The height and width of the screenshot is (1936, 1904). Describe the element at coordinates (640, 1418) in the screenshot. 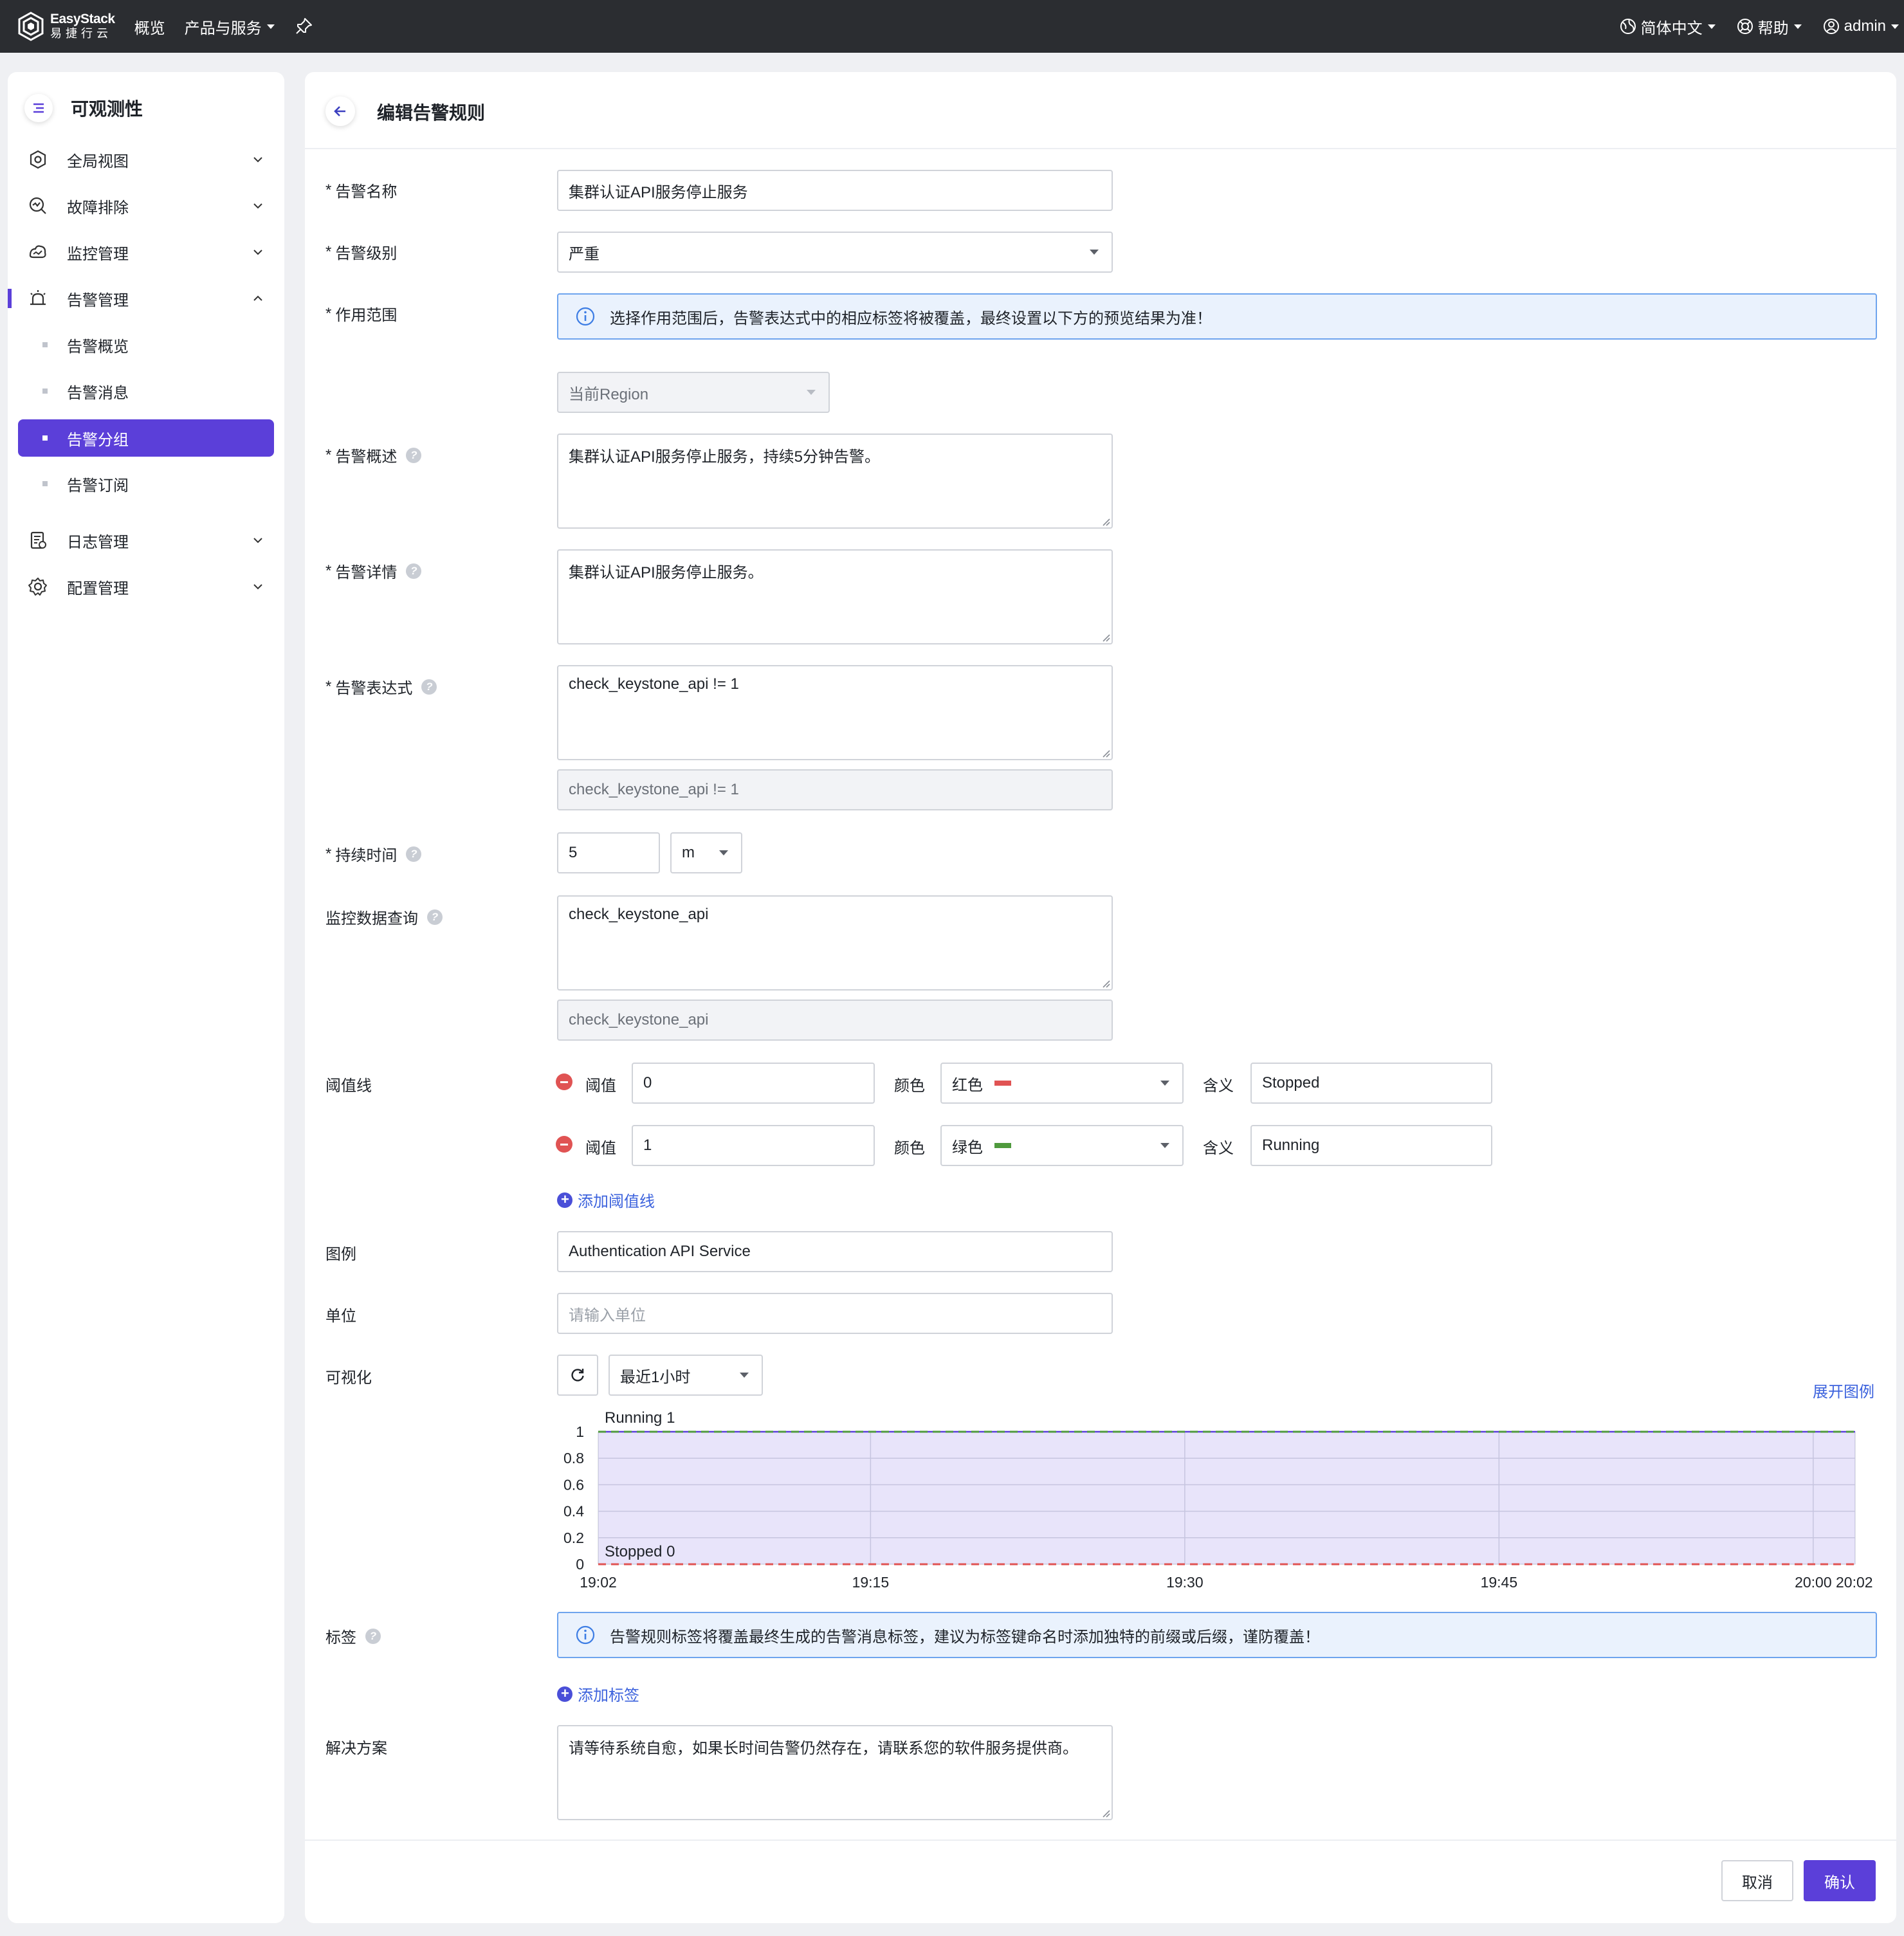

I see `threshold-line-label: Running 1` at that location.